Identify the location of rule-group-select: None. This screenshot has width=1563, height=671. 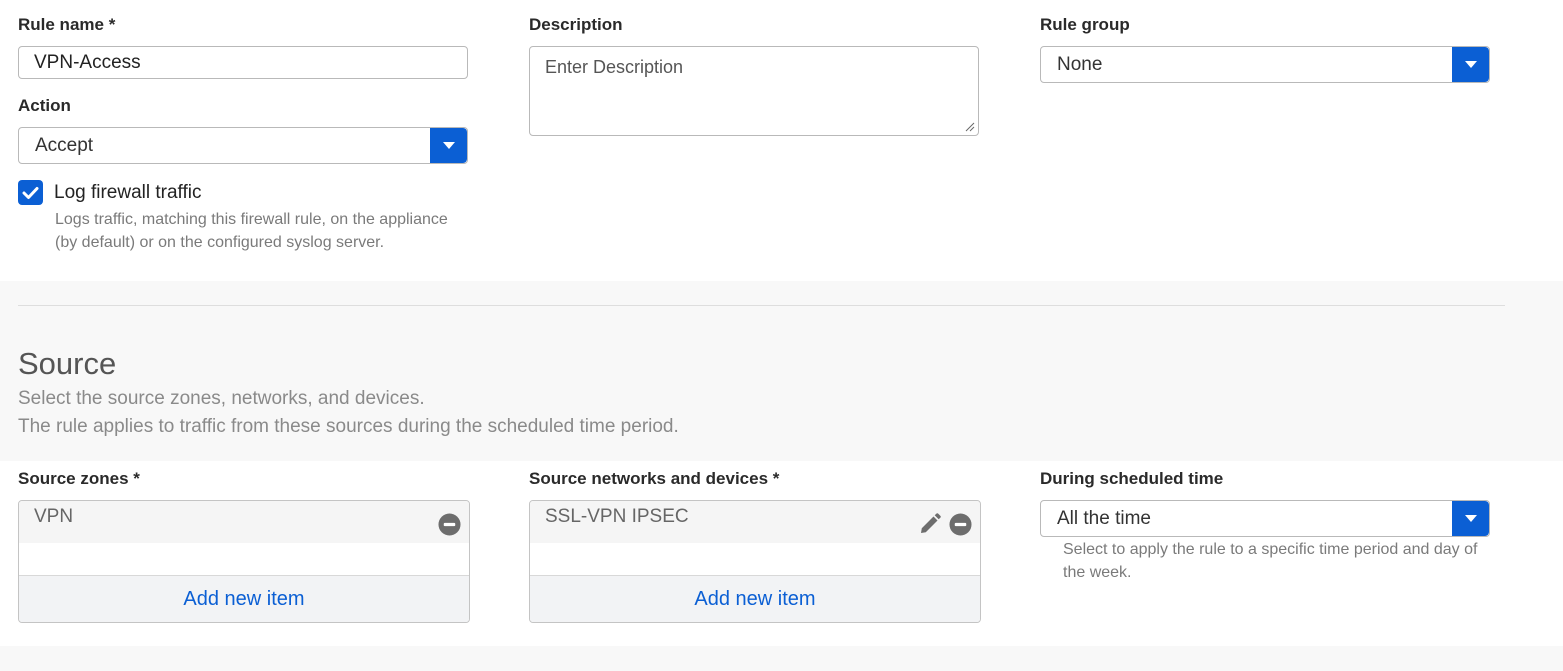
(1265, 64).